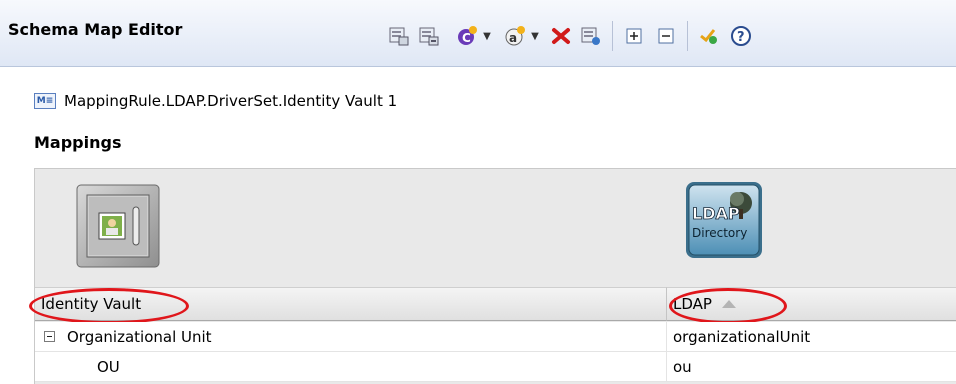 This screenshot has height=384, width=956. I want to click on refresh-schema-icon, so click(591, 36).